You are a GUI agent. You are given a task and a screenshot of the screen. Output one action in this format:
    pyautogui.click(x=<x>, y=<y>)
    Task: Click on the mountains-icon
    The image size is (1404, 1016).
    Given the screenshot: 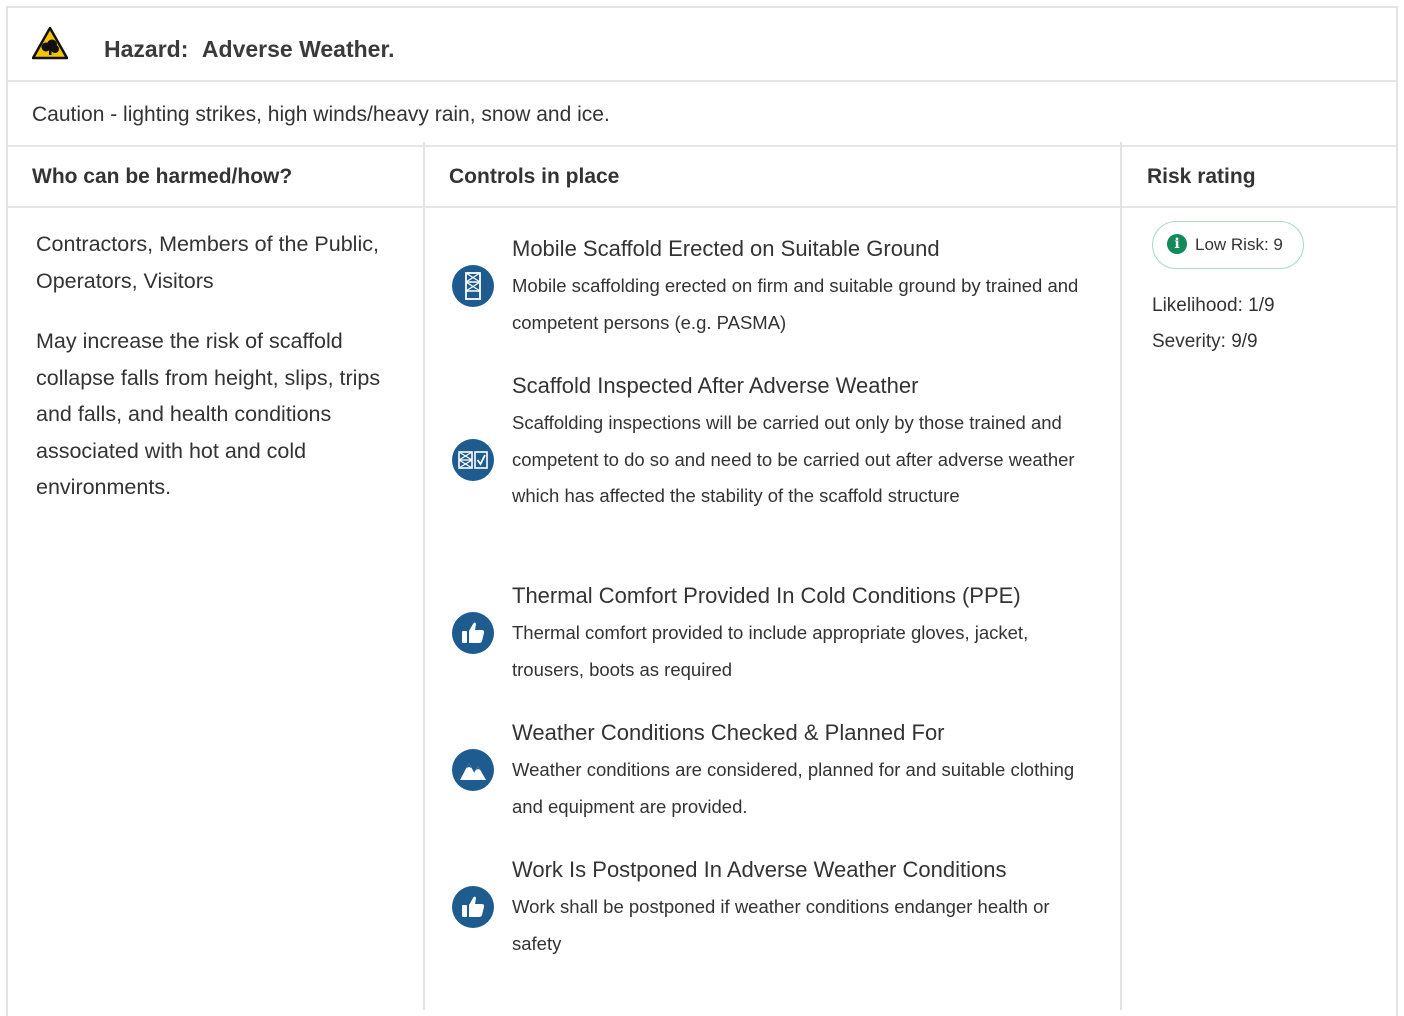 What is the action you would take?
    pyautogui.click(x=473, y=770)
    